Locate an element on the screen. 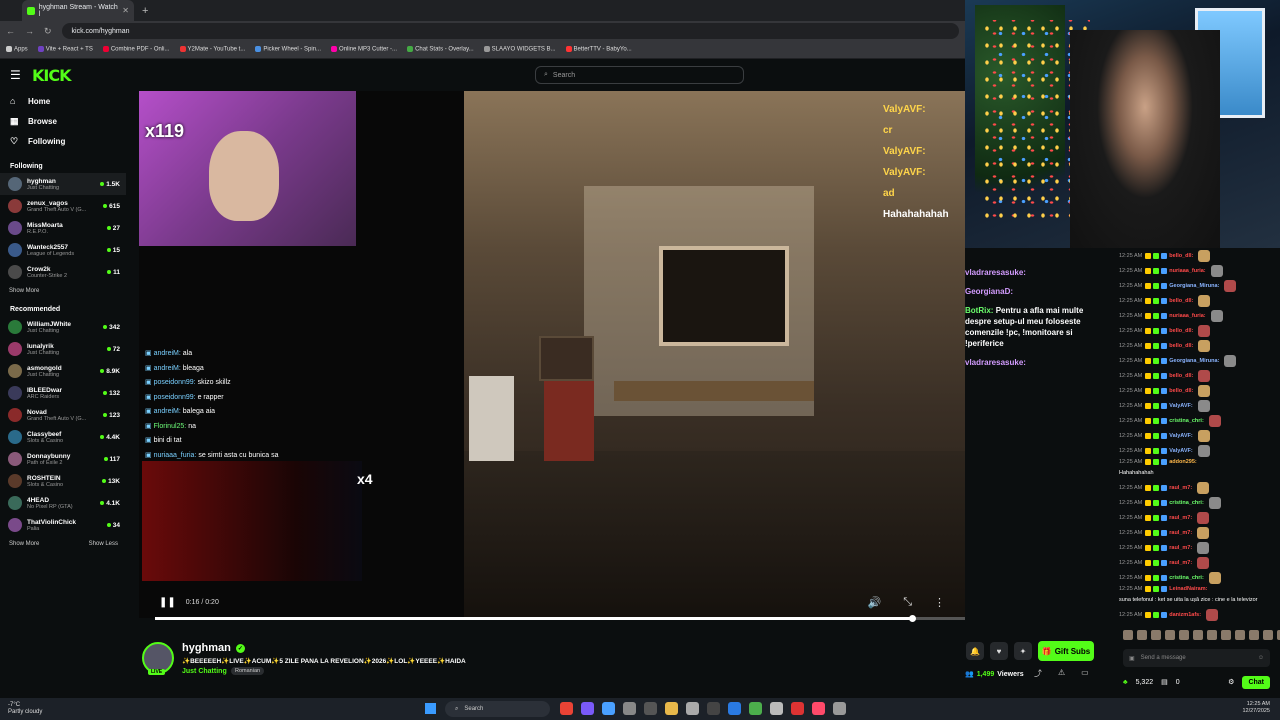  sidebar-channel-ibleedwar: IBLEEDwar ARC Raiders 132 is located at coordinates (63, 393).